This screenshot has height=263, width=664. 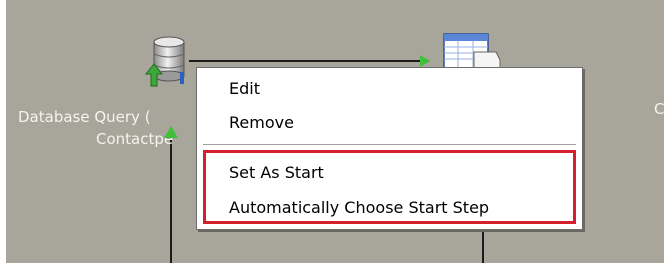 What do you see at coordinates (389, 145) in the screenshot?
I see `menu-separator` at bounding box center [389, 145].